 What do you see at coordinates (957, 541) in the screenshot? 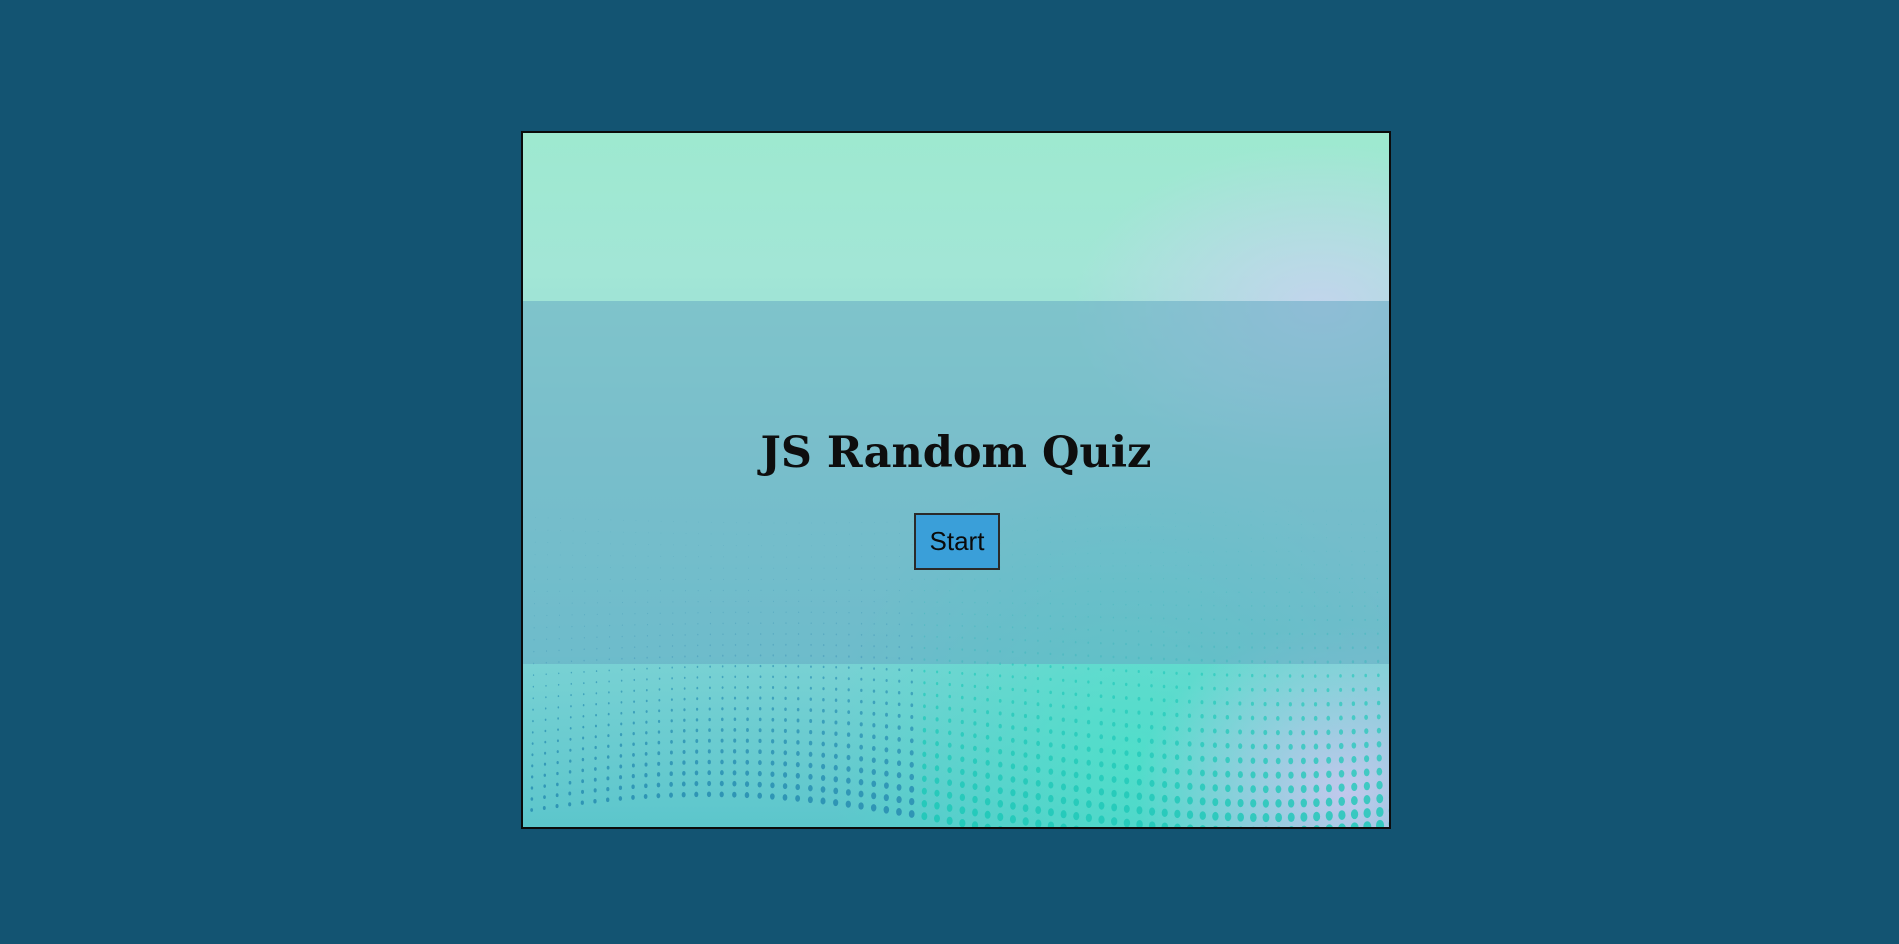
I see `start-button: Start` at bounding box center [957, 541].